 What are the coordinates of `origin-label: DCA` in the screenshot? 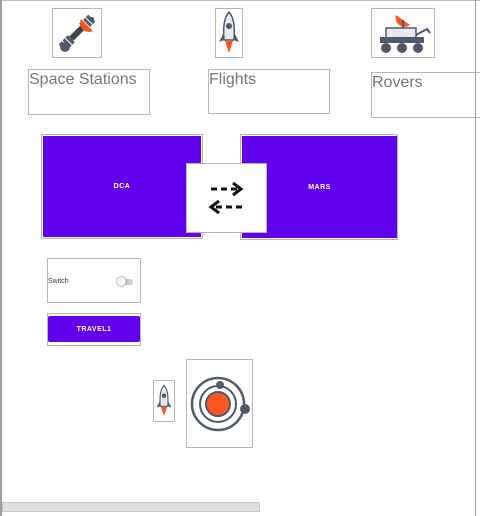 It's located at (122, 186).